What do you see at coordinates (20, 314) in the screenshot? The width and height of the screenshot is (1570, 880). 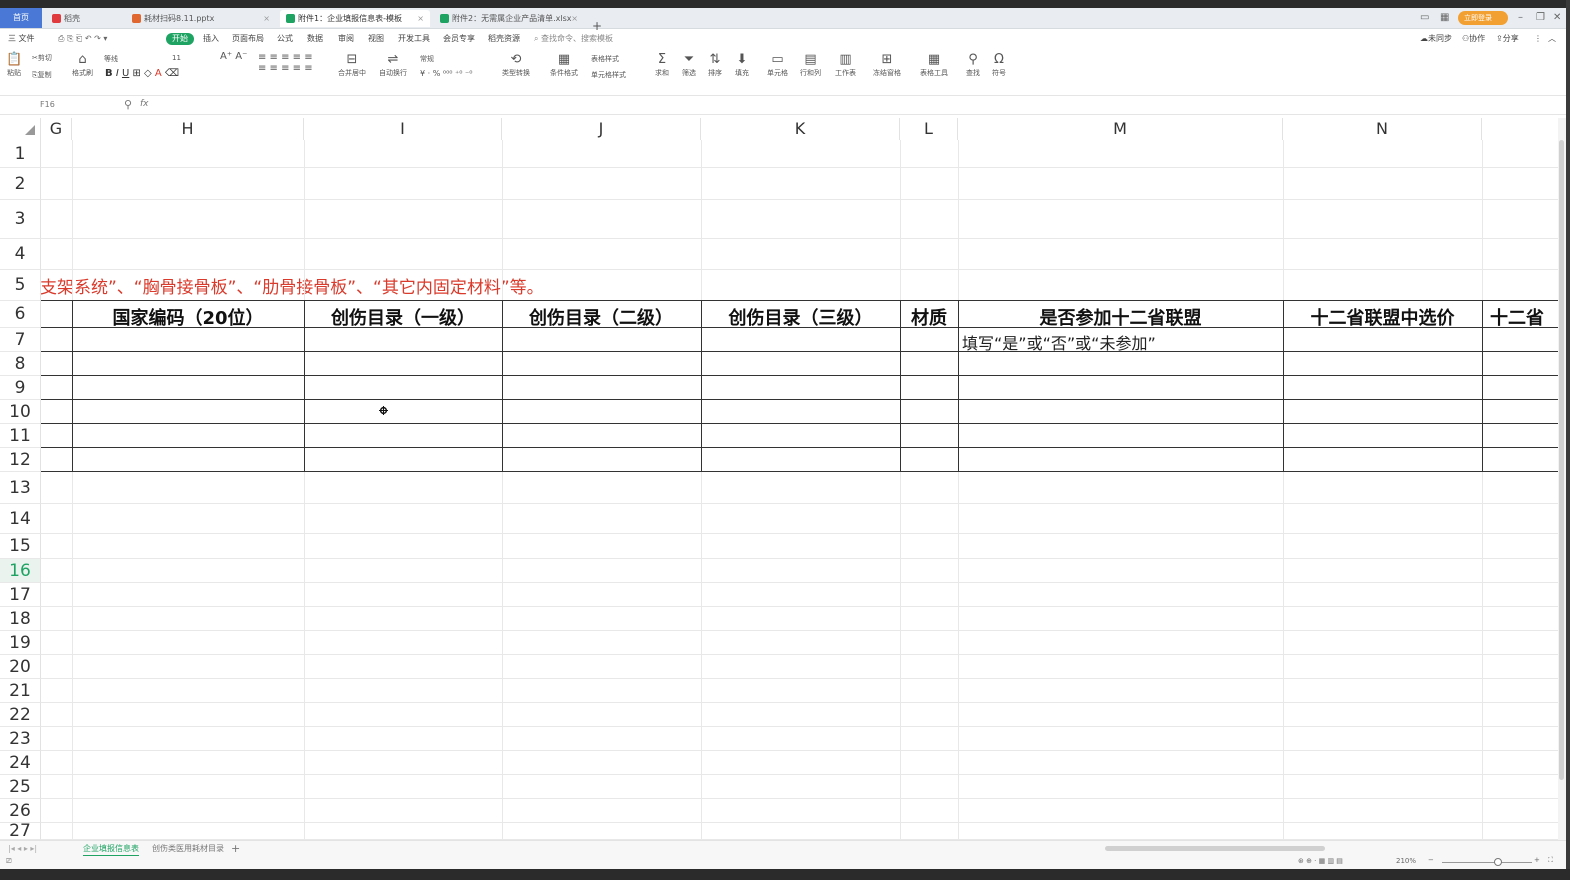 I see `row-header-6: 6` at bounding box center [20, 314].